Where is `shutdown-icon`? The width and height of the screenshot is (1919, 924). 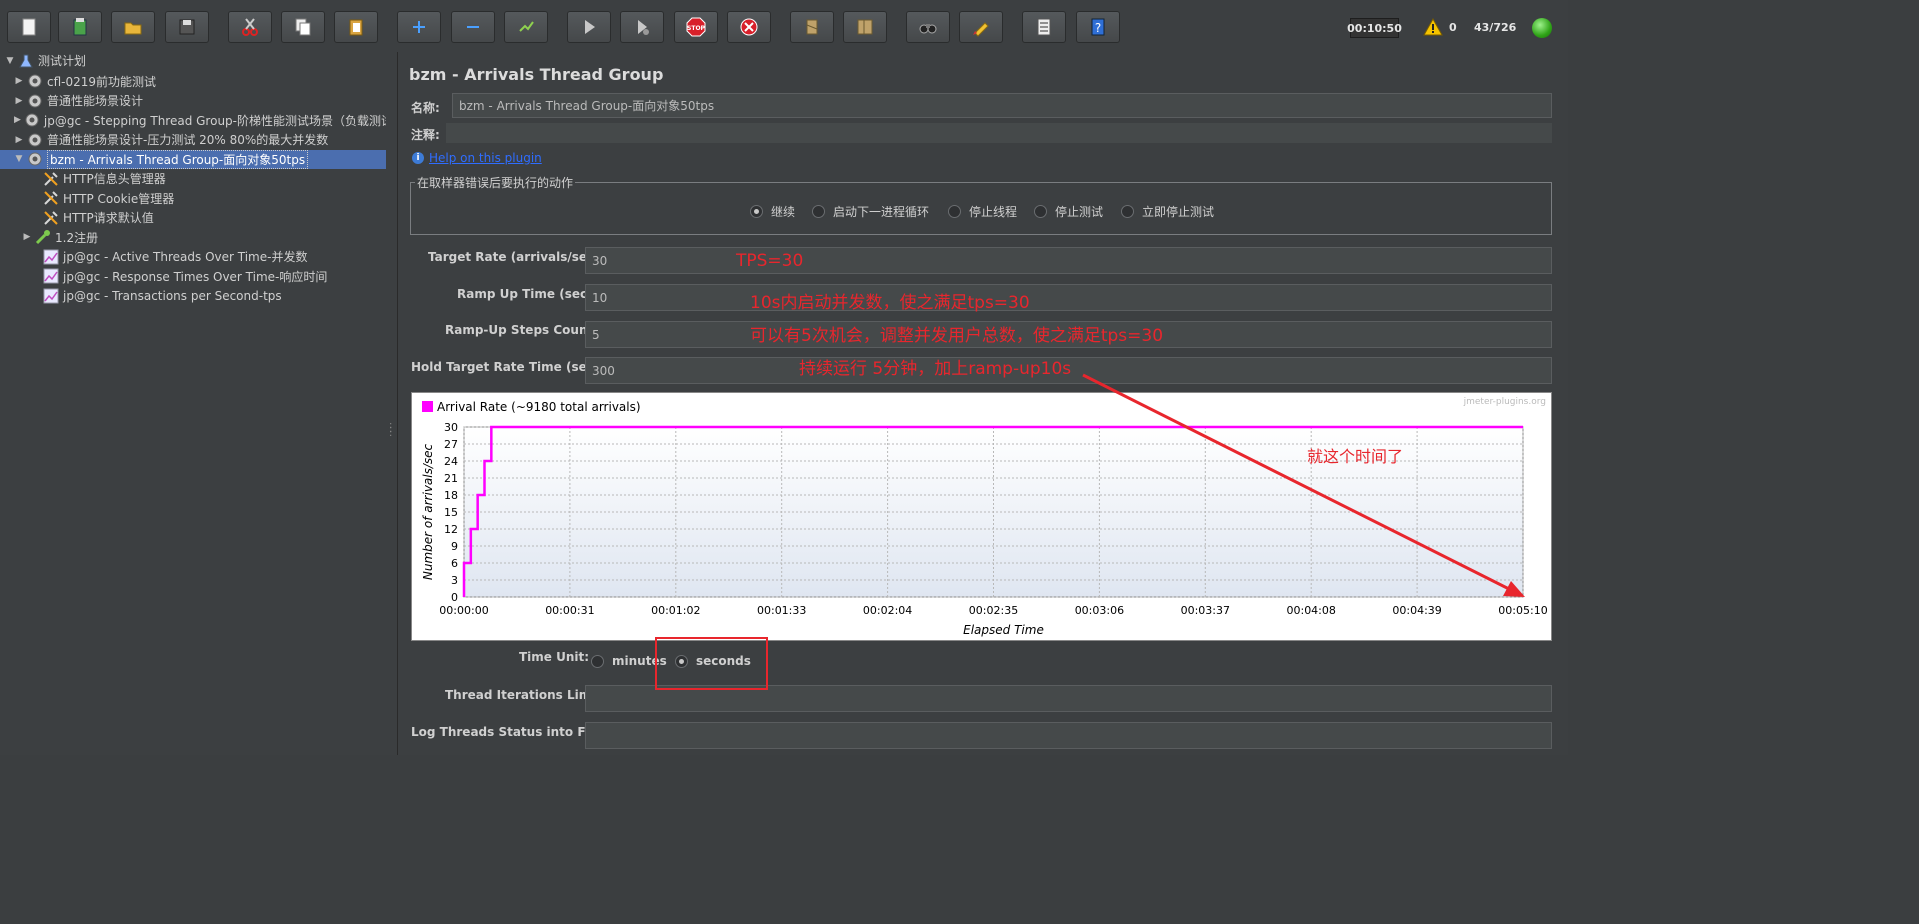 shutdown-icon is located at coordinates (749, 27).